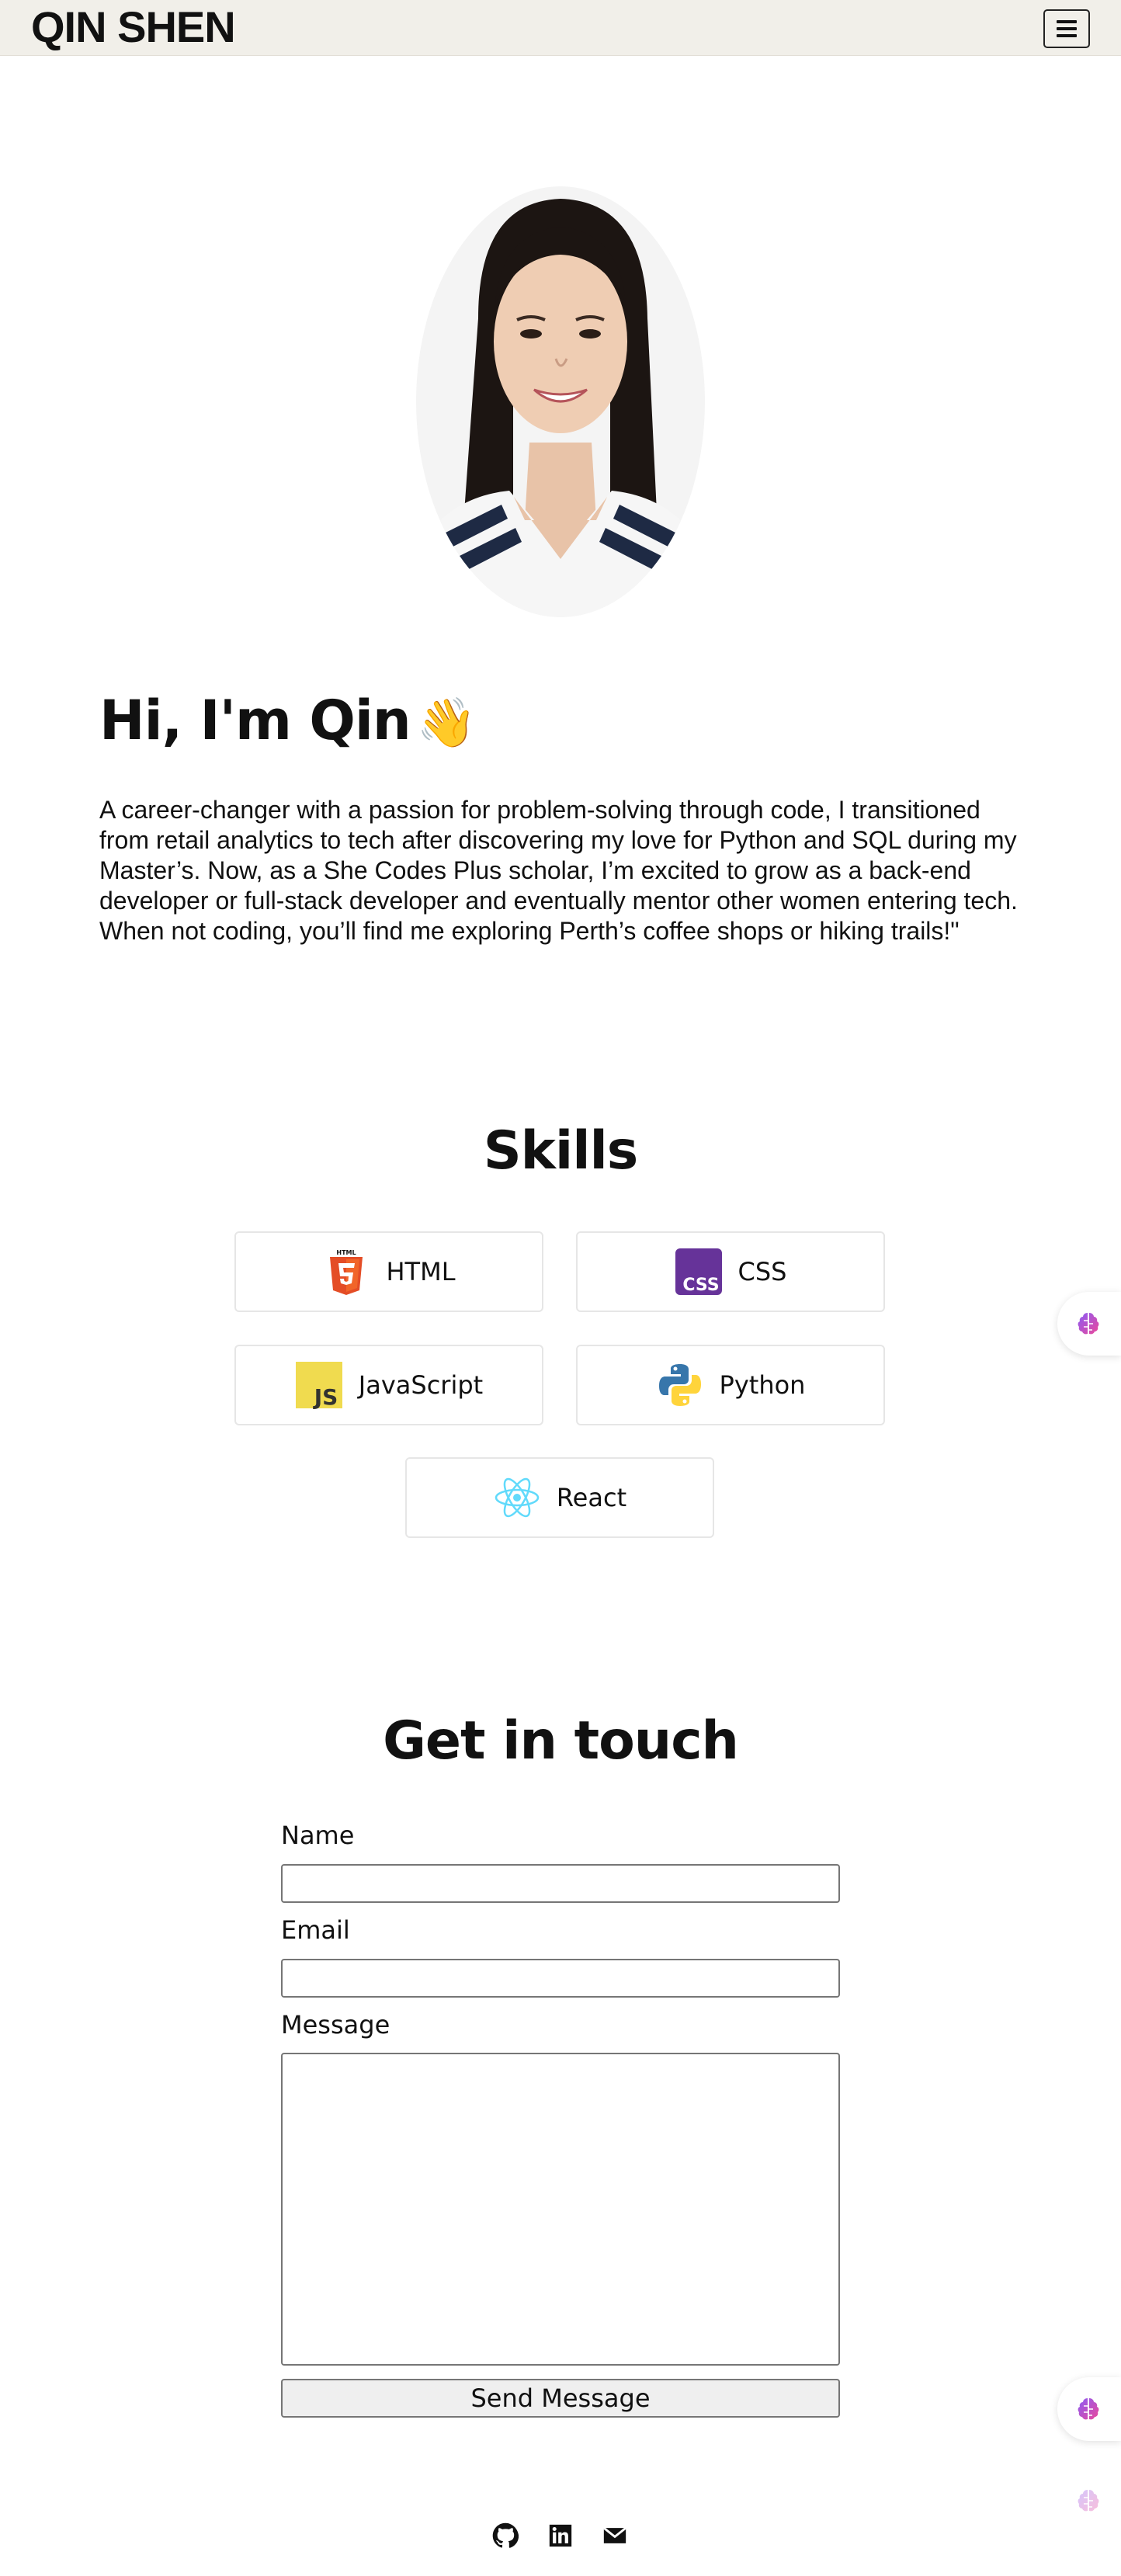 This screenshot has height=2576, width=1121. I want to click on github-link, so click(505, 2535).